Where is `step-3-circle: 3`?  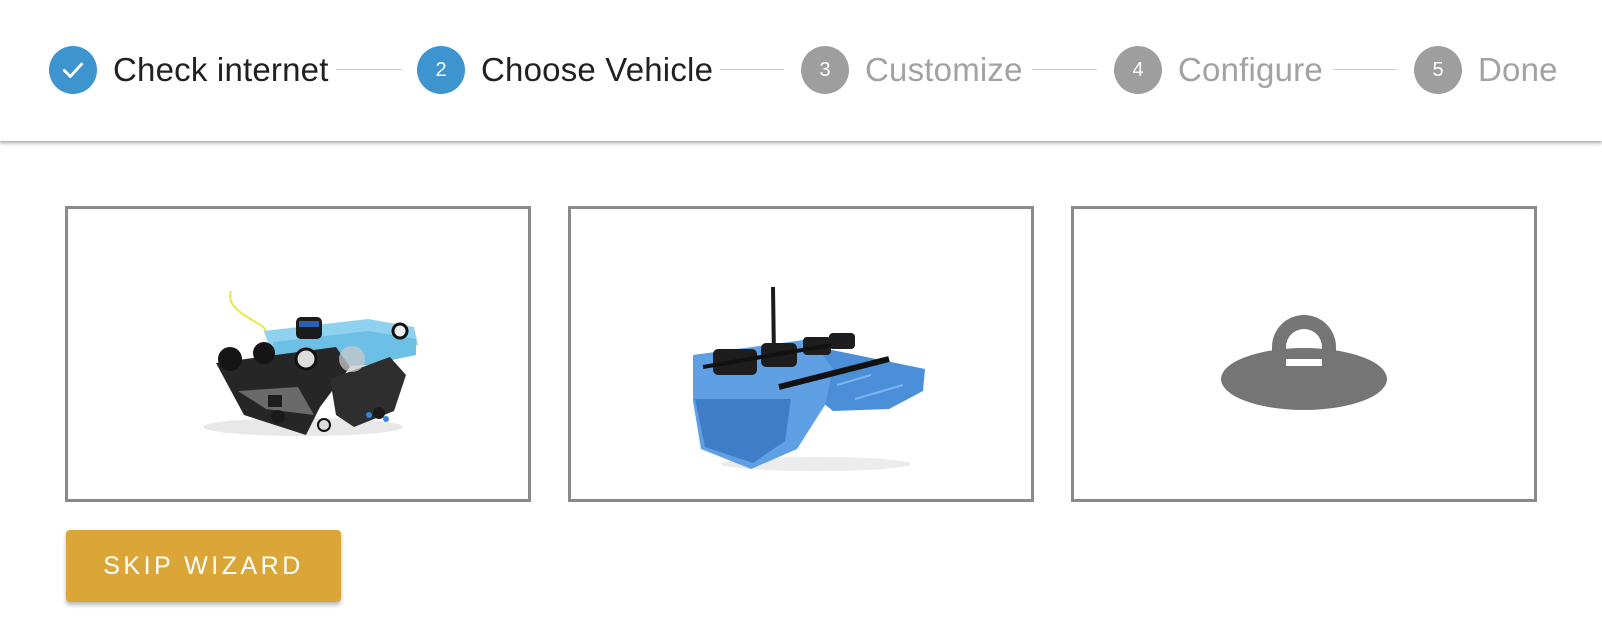 step-3-circle: 3 is located at coordinates (825, 70).